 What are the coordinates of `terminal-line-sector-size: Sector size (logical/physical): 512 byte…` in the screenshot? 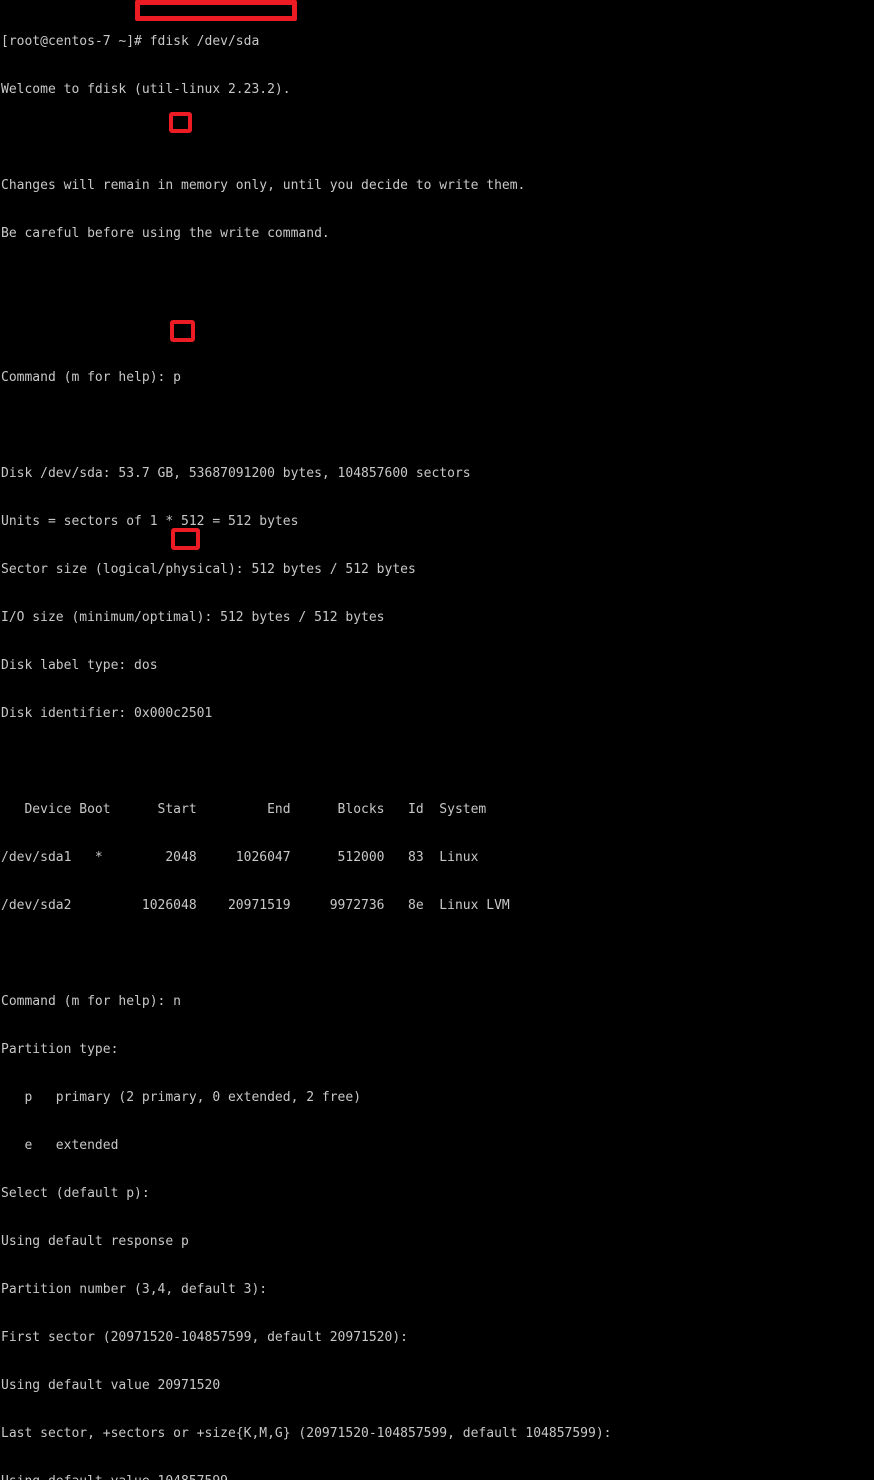 It's located at (208, 569).